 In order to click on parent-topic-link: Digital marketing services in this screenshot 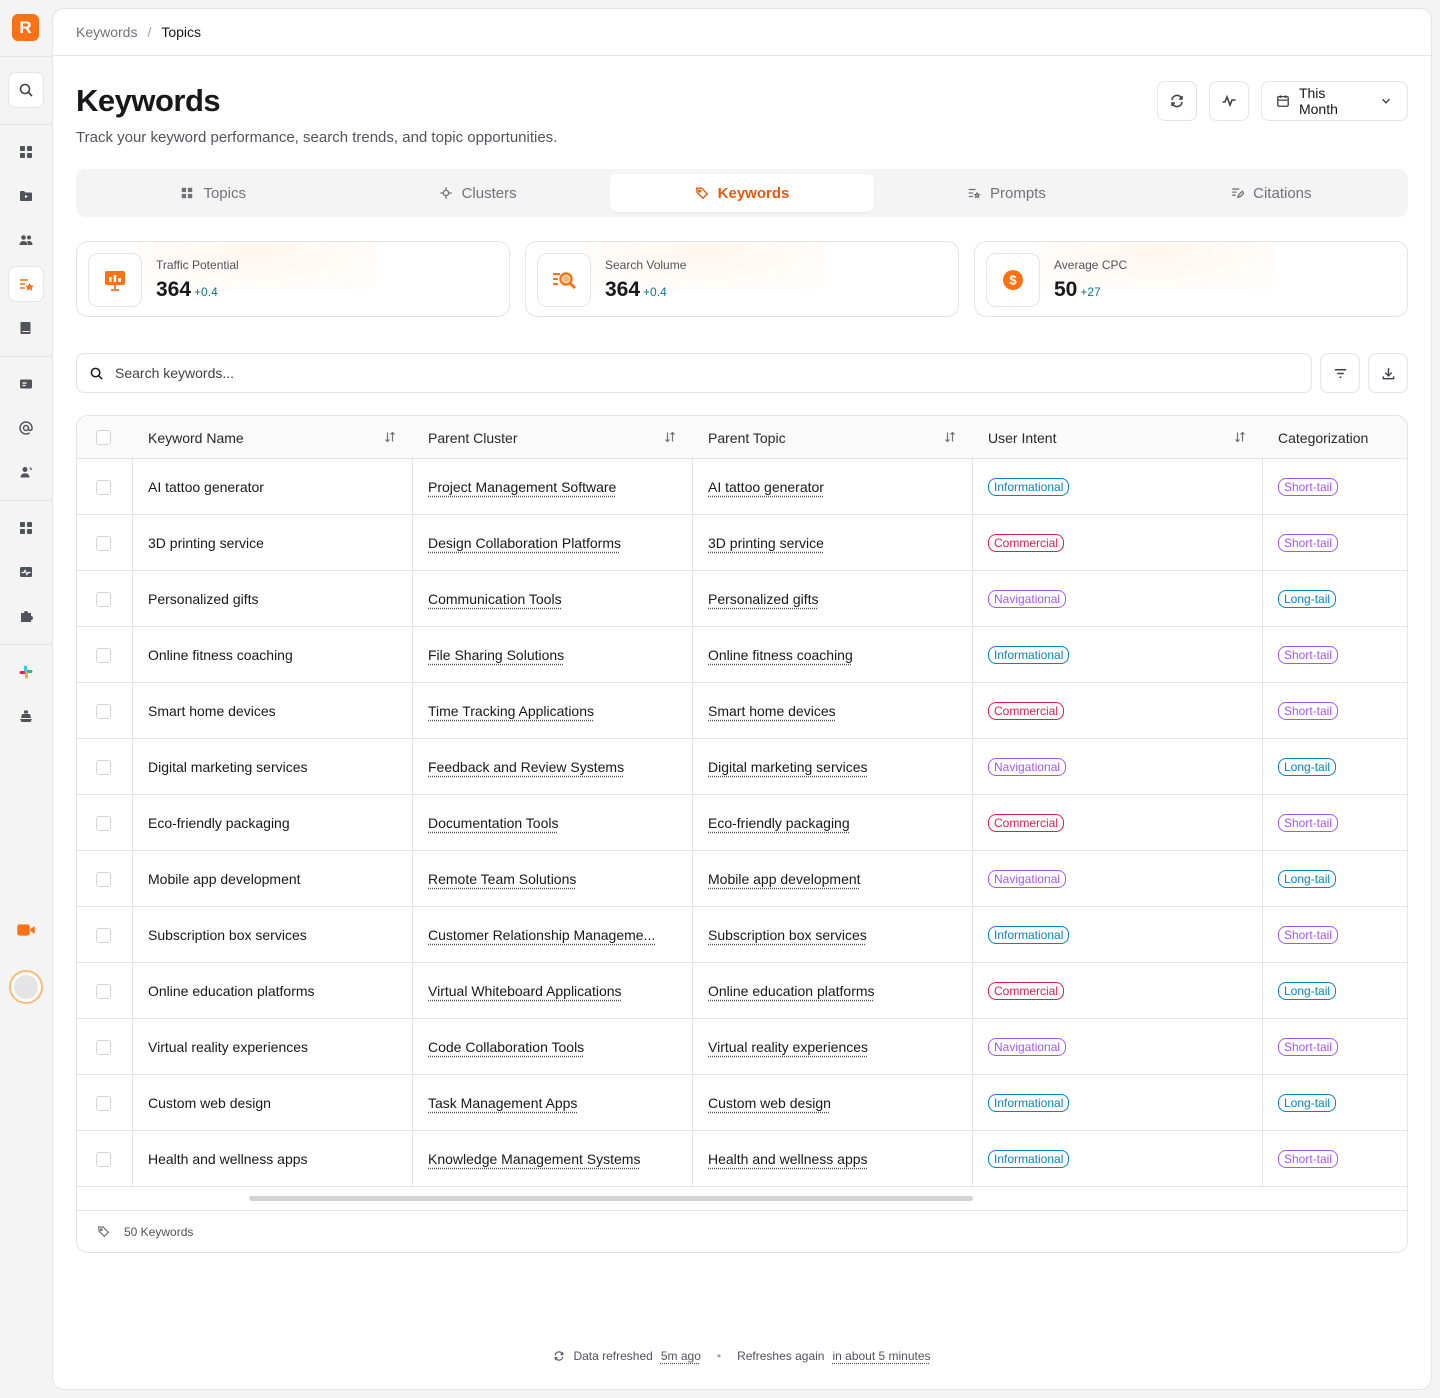, I will do `click(788, 767)`.